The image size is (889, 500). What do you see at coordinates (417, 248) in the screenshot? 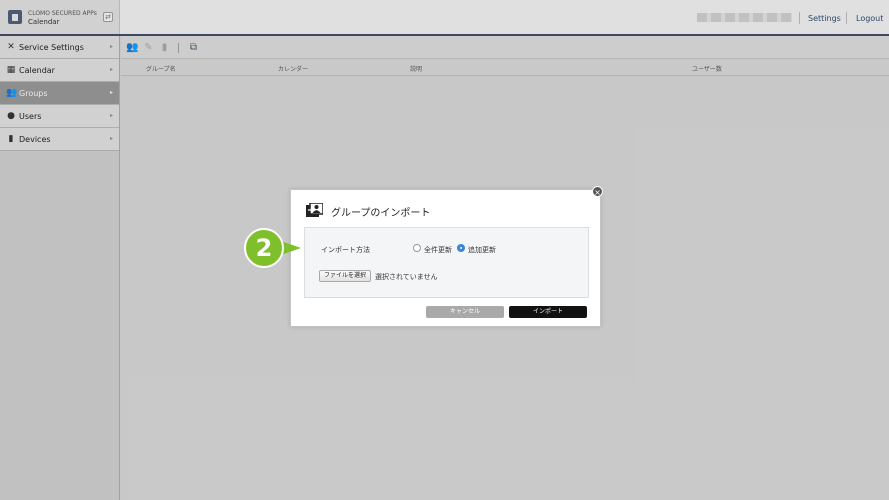
I see `radio-full-update` at bounding box center [417, 248].